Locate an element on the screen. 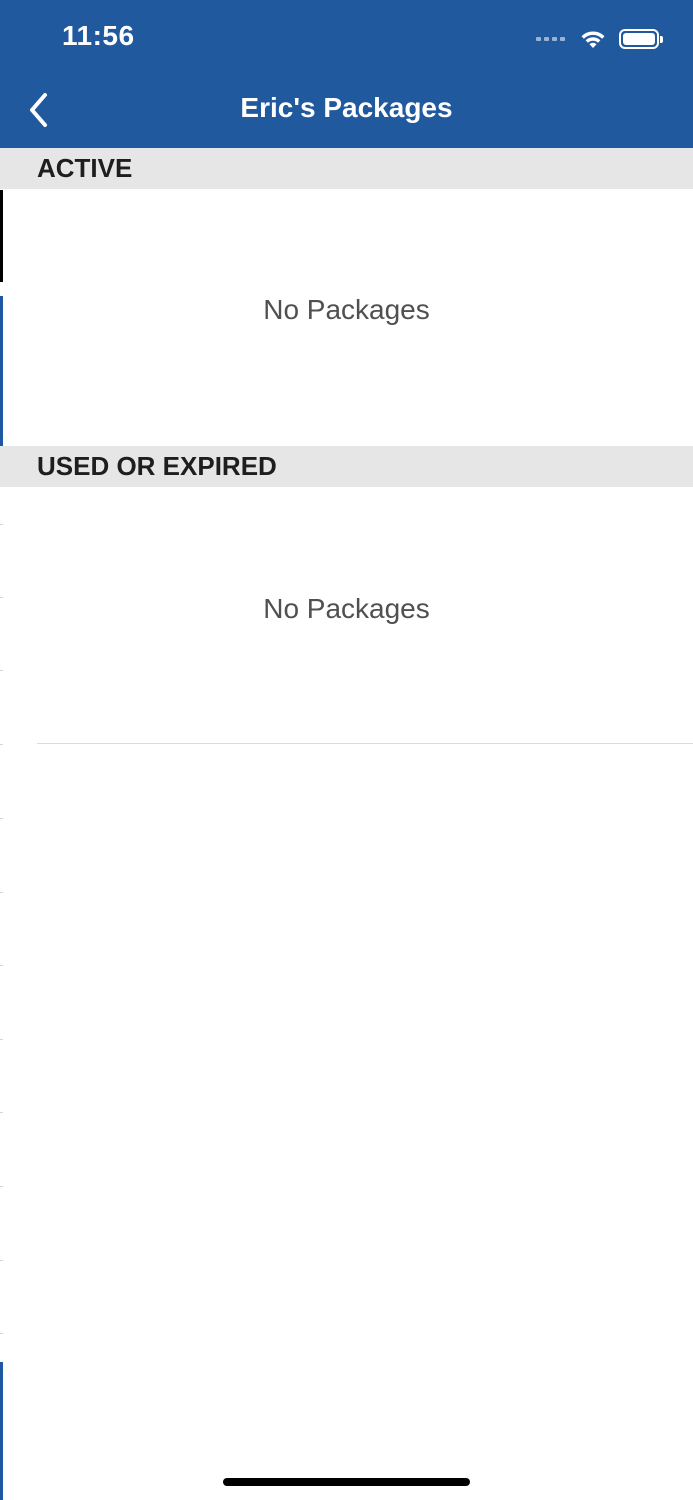 Image resolution: width=693 pixels, height=1500 pixels. cellular-signal-icon is located at coordinates (550, 39).